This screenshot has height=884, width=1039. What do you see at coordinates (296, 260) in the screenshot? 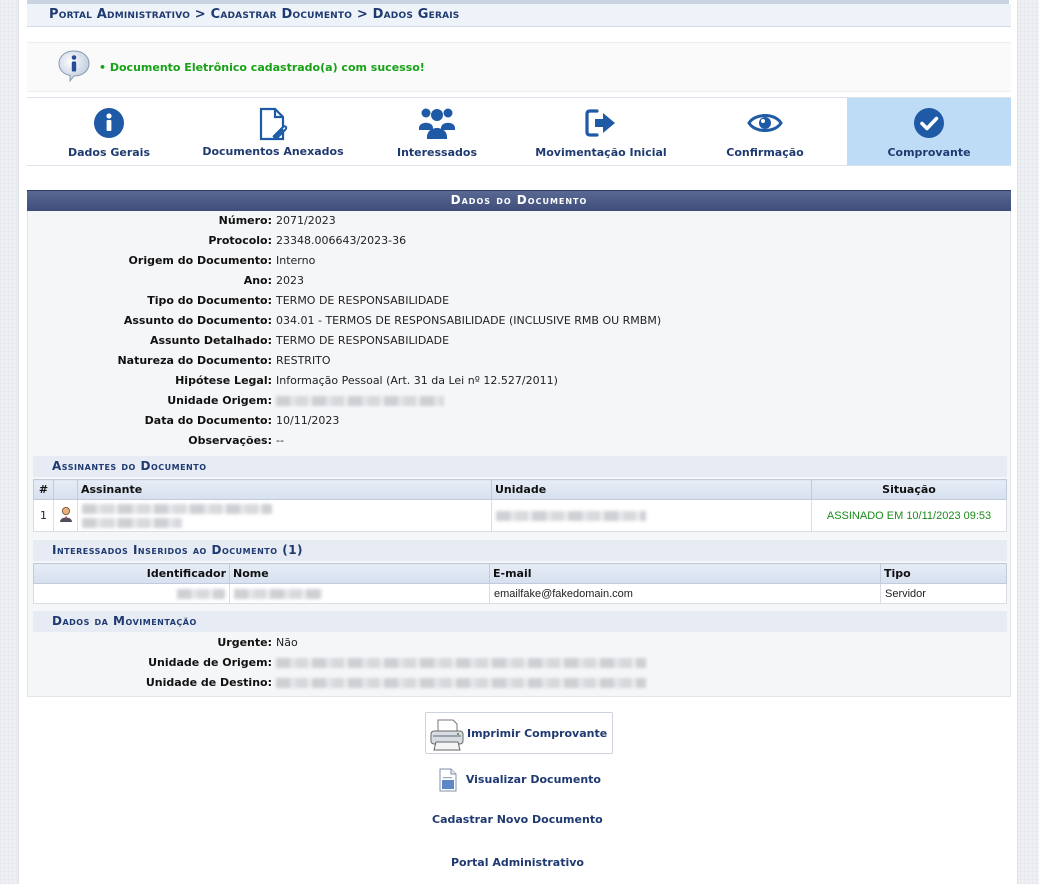
I see `field-value: Interno` at bounding box center [296, 260].